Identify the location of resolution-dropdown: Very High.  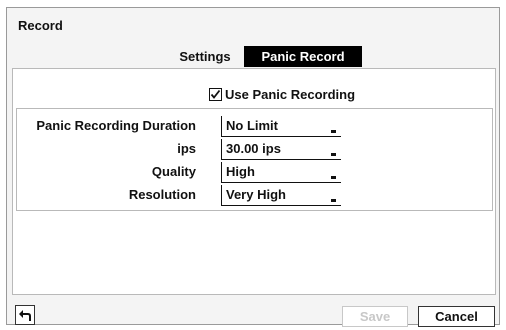
(281, 195).